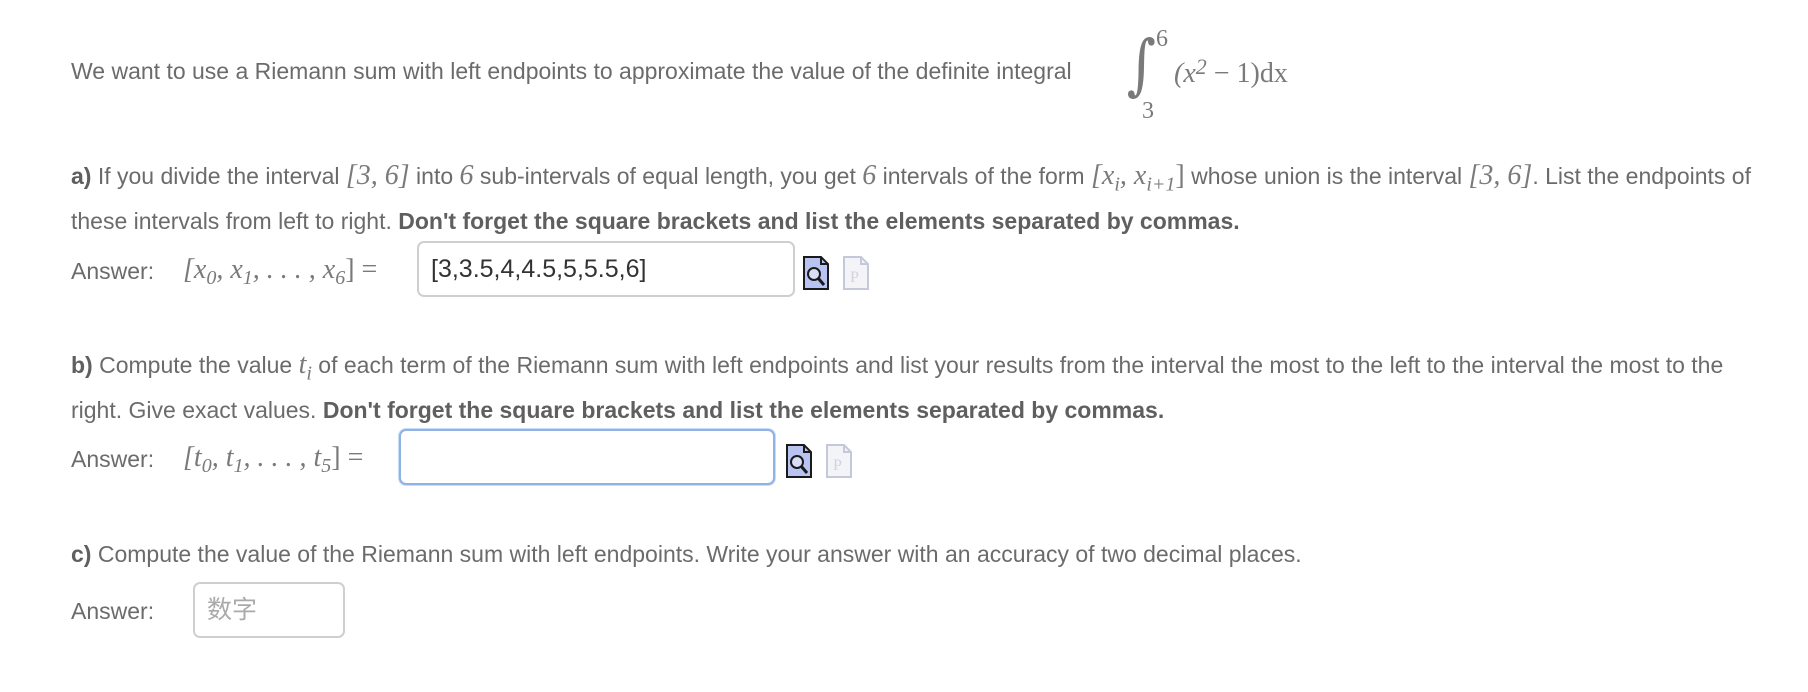 Image resolution: width=1808 pixels, height=692 pixels. What do you see at coordinates (269, 610) in the screenshot?
I see `answer-input-c` at bounding box center [269, 610].